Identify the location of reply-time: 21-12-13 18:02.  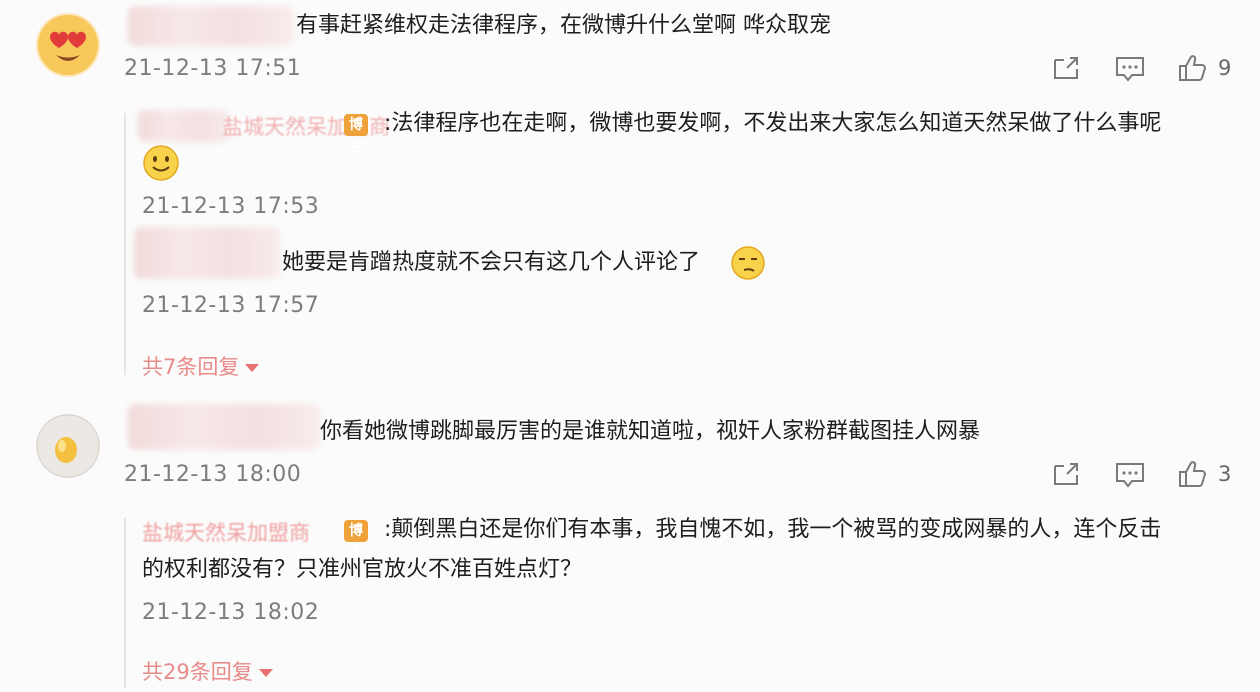
(231, 612).